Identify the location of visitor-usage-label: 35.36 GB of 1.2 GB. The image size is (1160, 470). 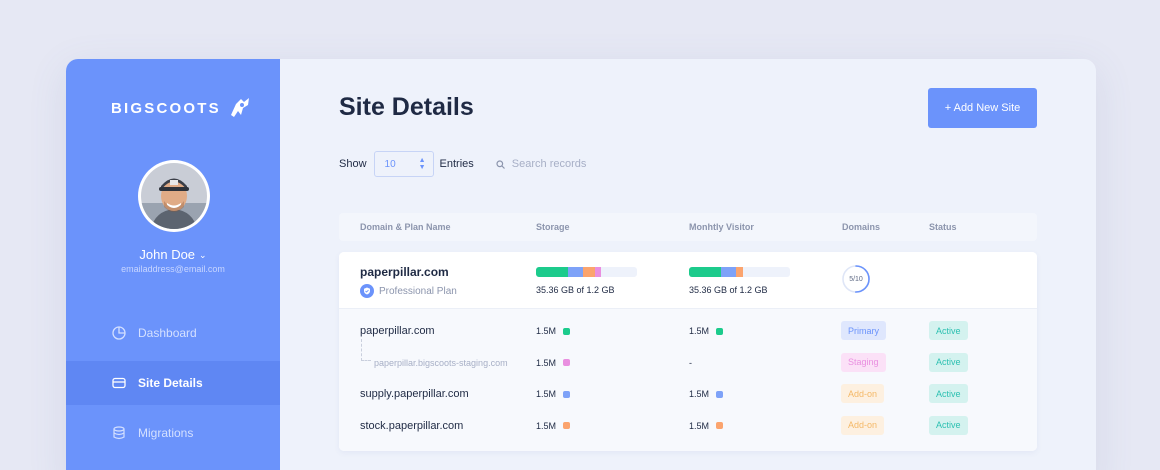
(728, 290).